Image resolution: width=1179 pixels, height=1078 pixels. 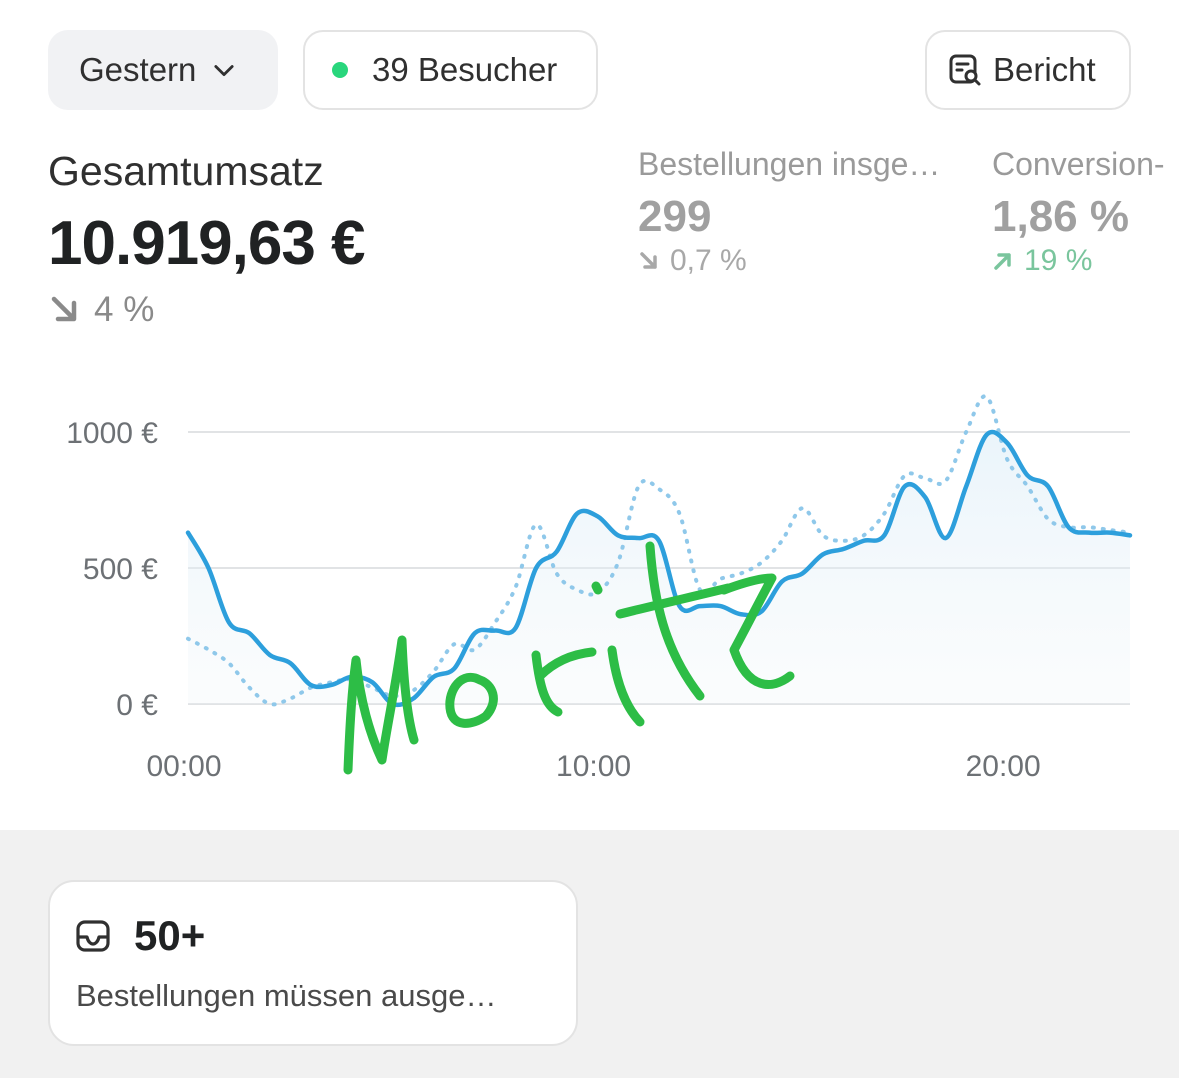 What do you see at coordinates (1003, 766) in the screenshot?
I see `x-tick-label: 20:00` at bounding box center [1003, 766].